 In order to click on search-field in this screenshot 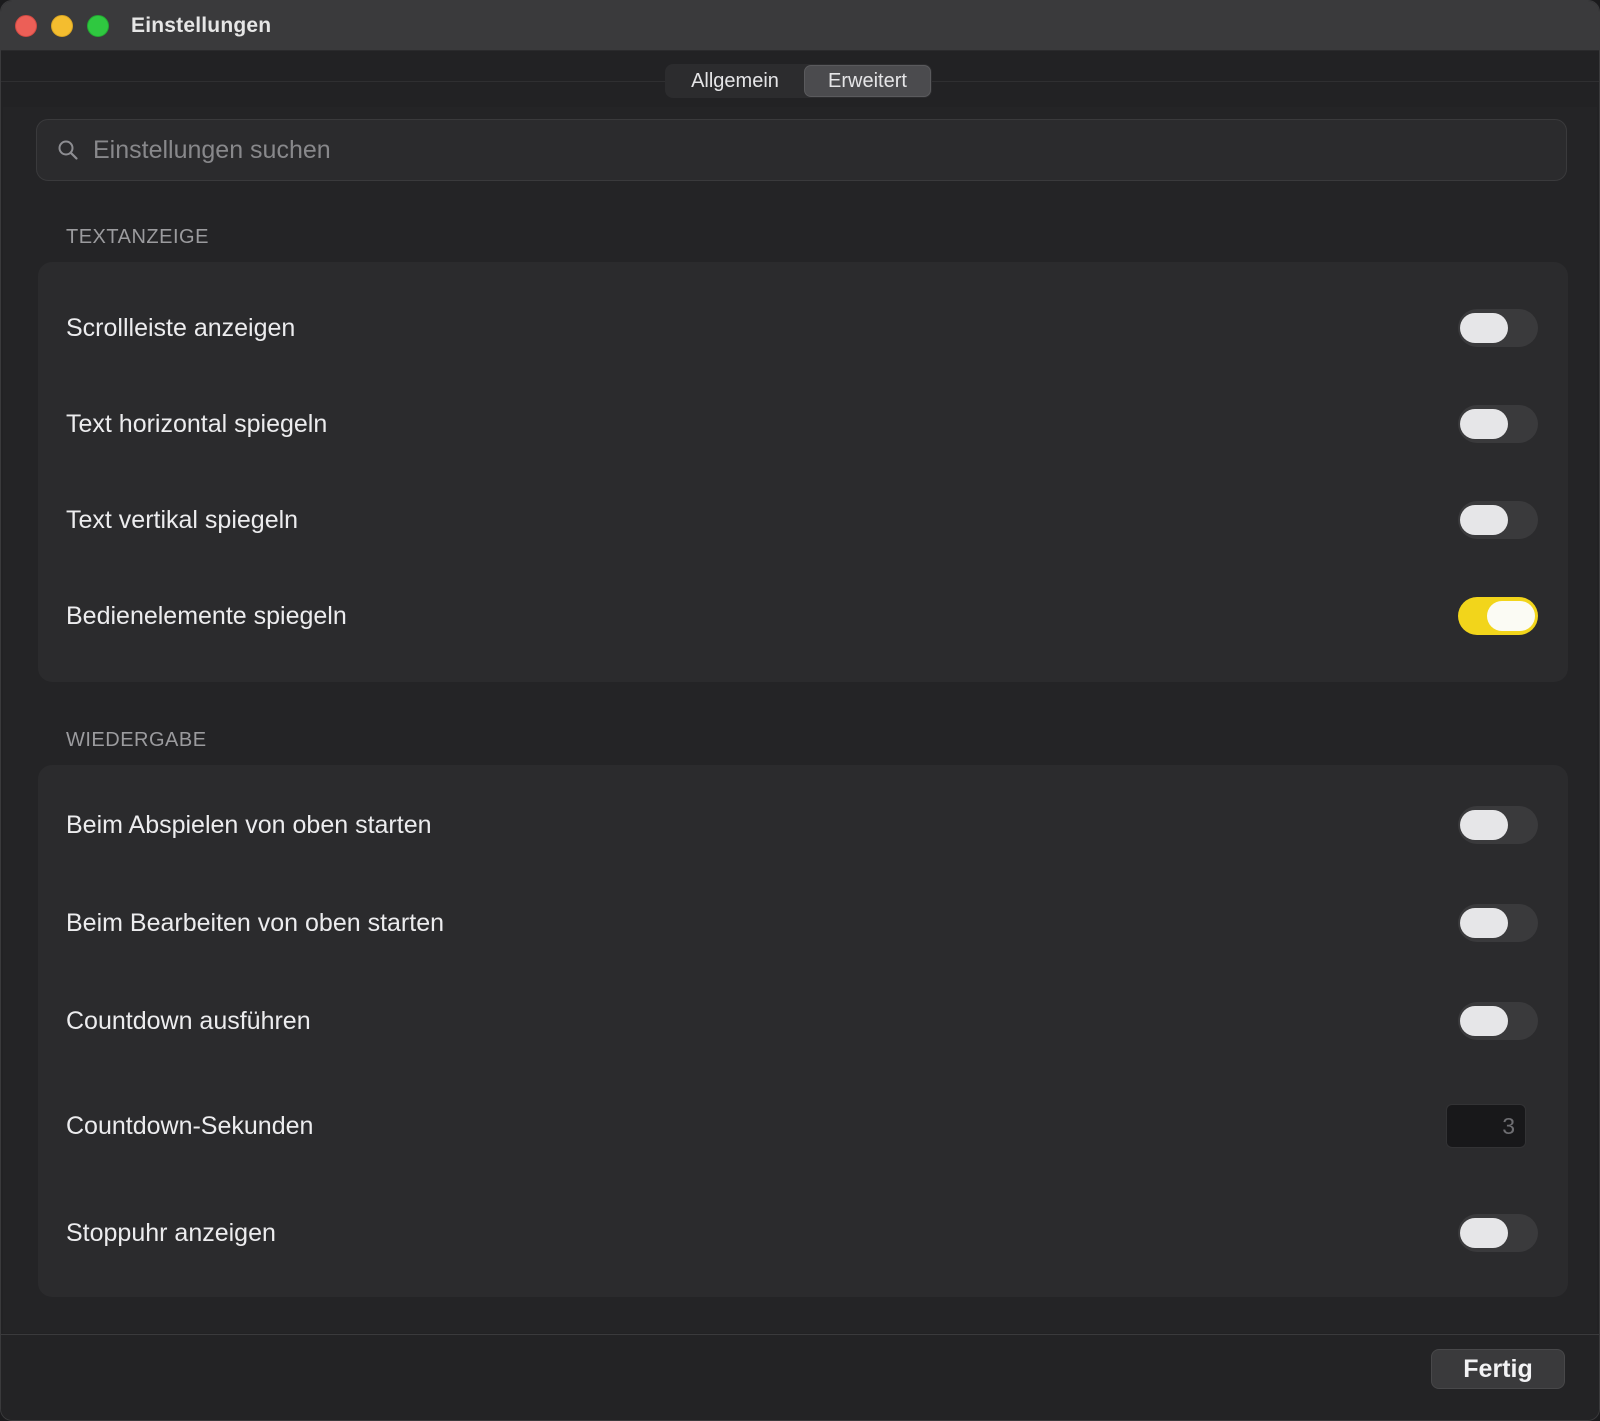, I will do `click(801, 150)`.